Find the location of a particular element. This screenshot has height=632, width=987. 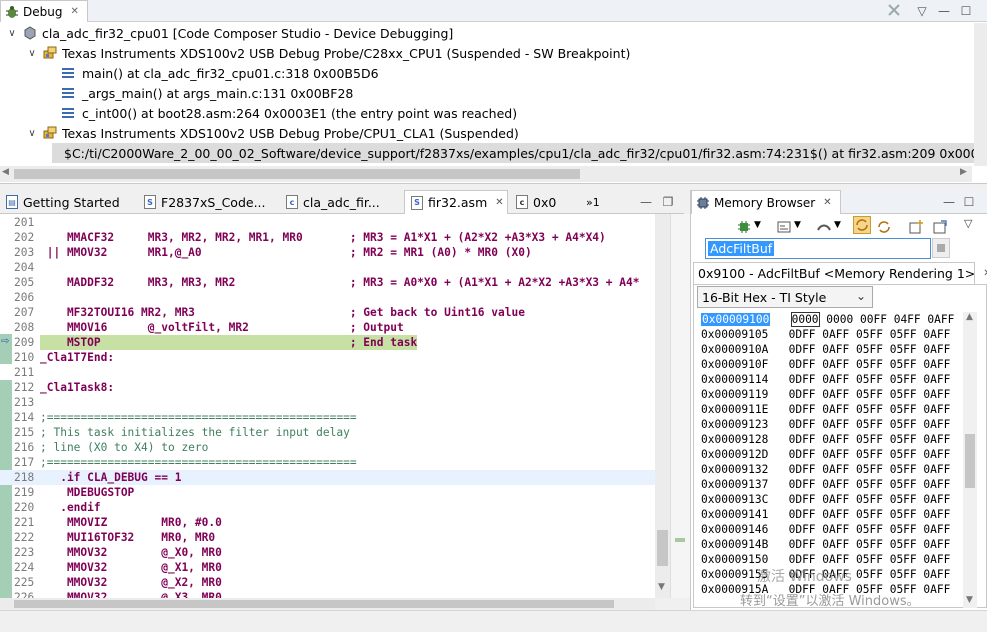

tab-getting-started: ▤ Getting Started is located at coordinates (67, 202).